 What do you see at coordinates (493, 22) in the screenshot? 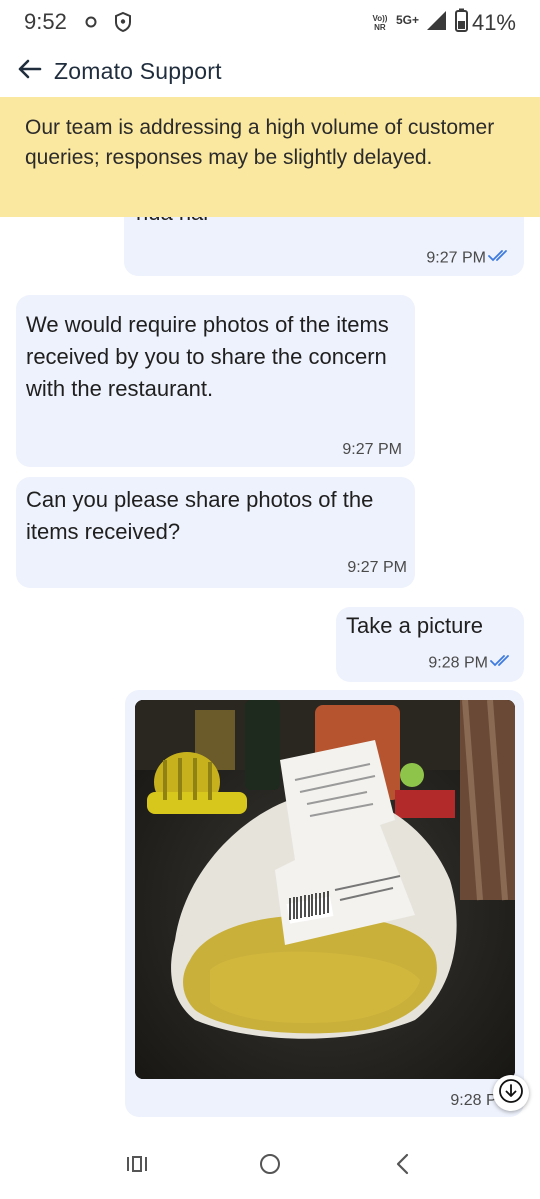
I see `battery-percent: 41%` at bounding box center [493, 22].